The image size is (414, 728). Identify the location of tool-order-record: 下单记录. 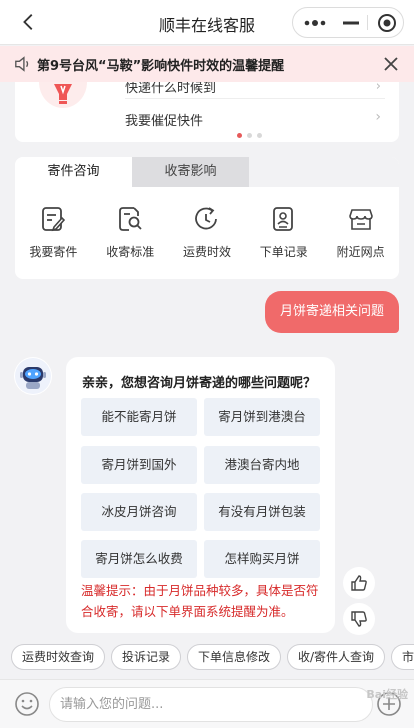
(283, 232).